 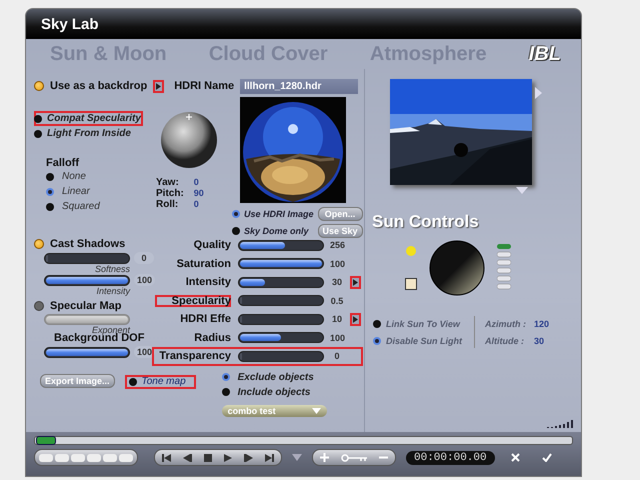 I want to click on checkmark-icon, so click(x=547, y=457).